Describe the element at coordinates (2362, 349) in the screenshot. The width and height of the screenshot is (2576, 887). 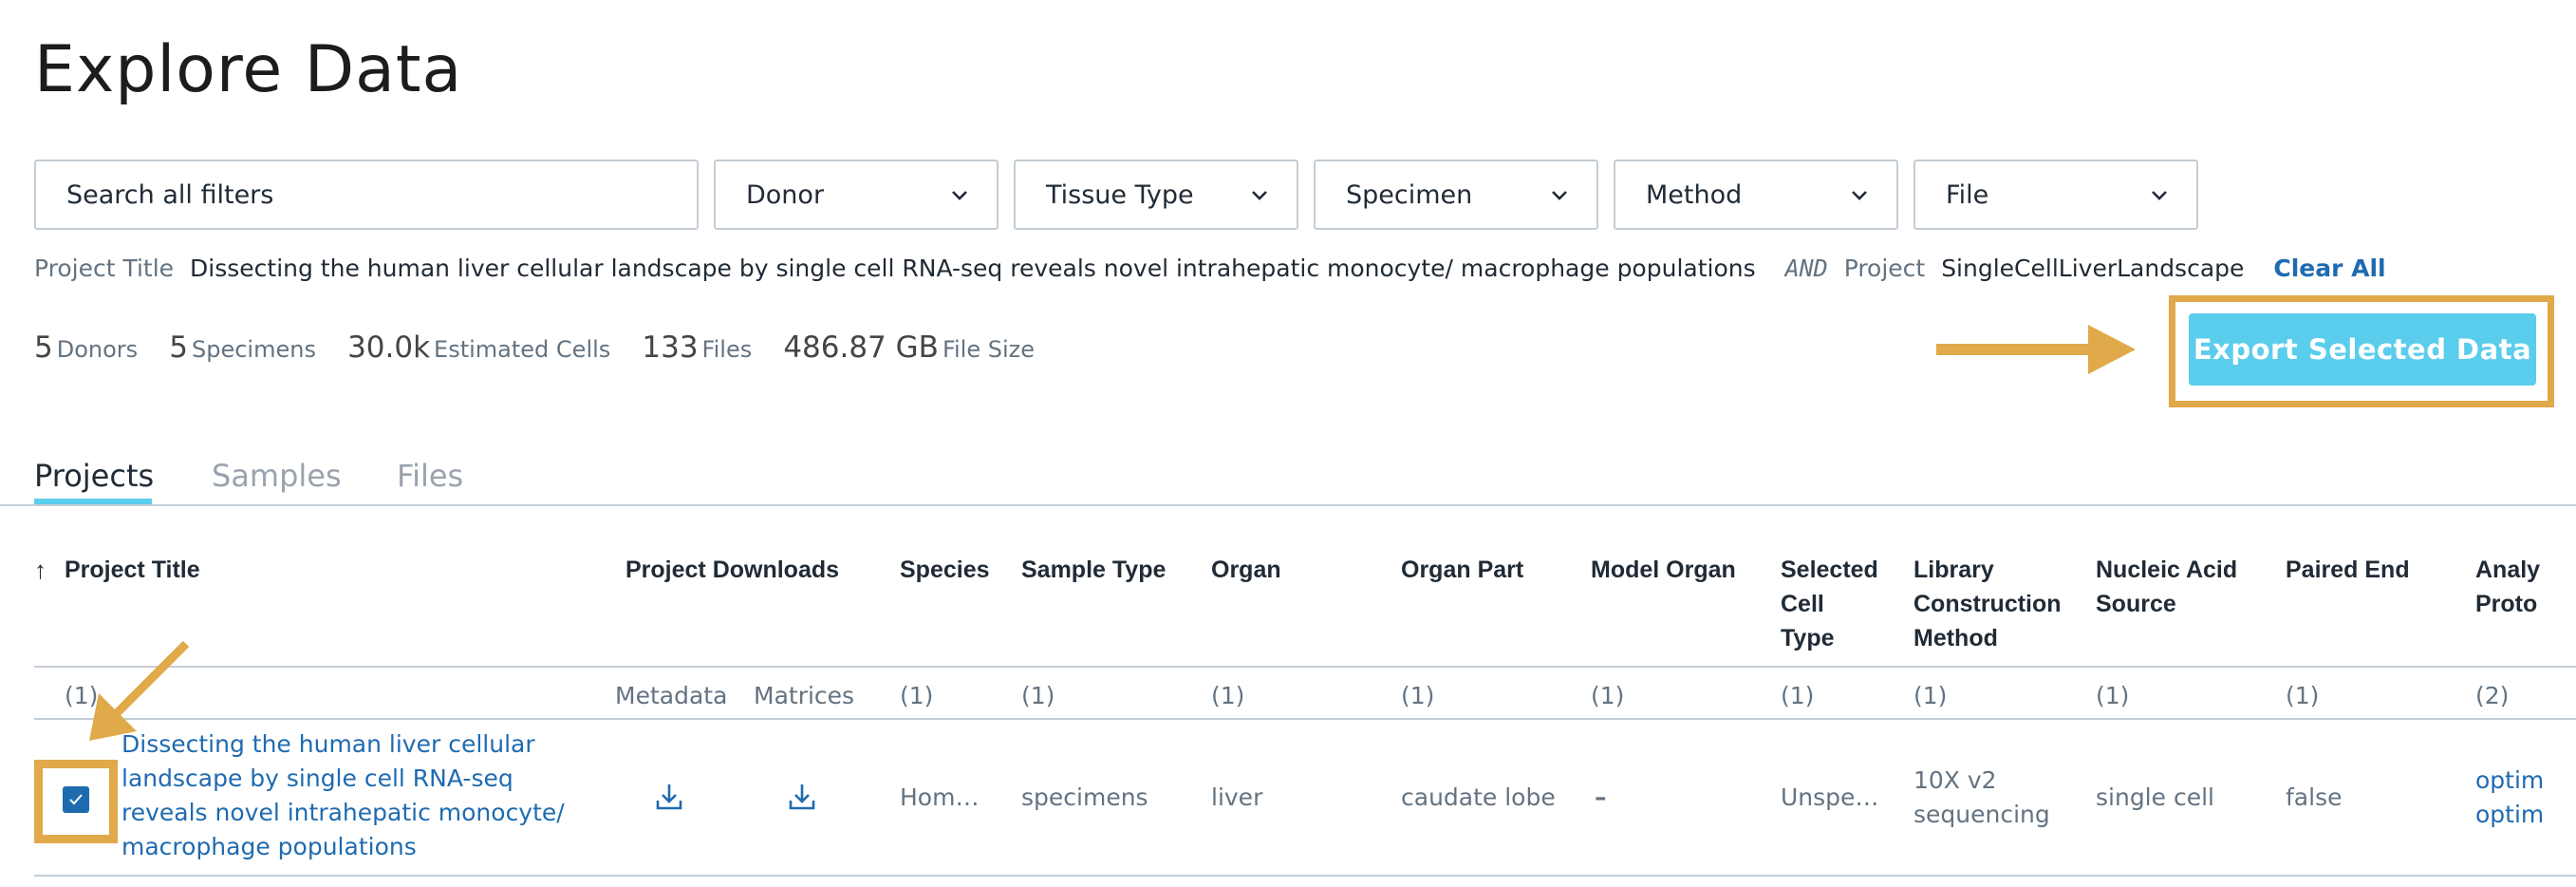
I see `export-selected-data-button: Export Selected Data` at that location.